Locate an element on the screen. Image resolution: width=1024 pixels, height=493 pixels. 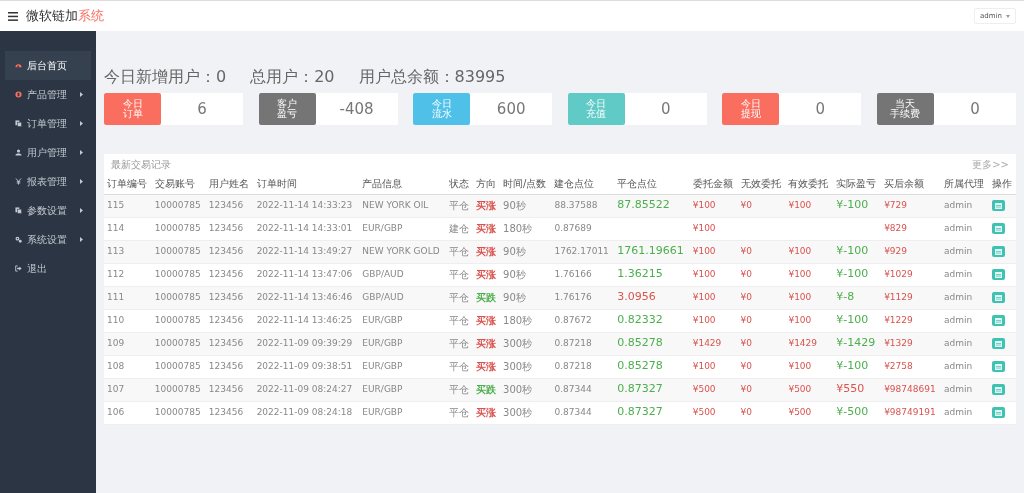
table-cell: ¥1429 is located at coordinates (809, 343).